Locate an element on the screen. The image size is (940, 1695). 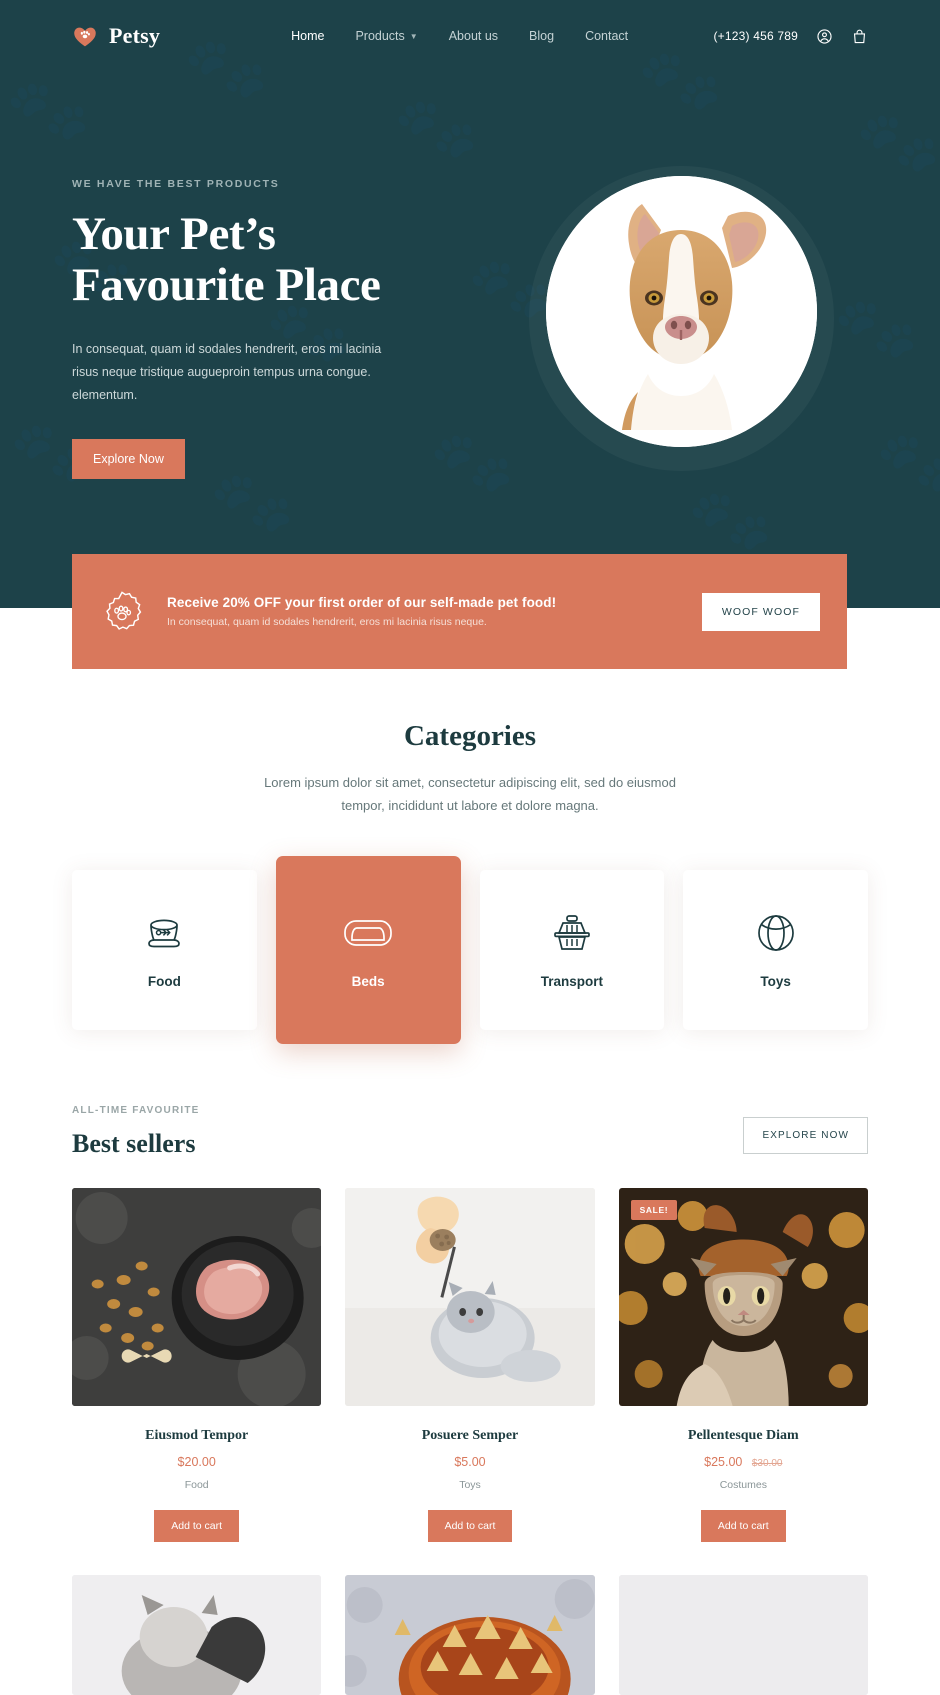
product-old-price: $30.00 is located at coordinates (767, 1463).